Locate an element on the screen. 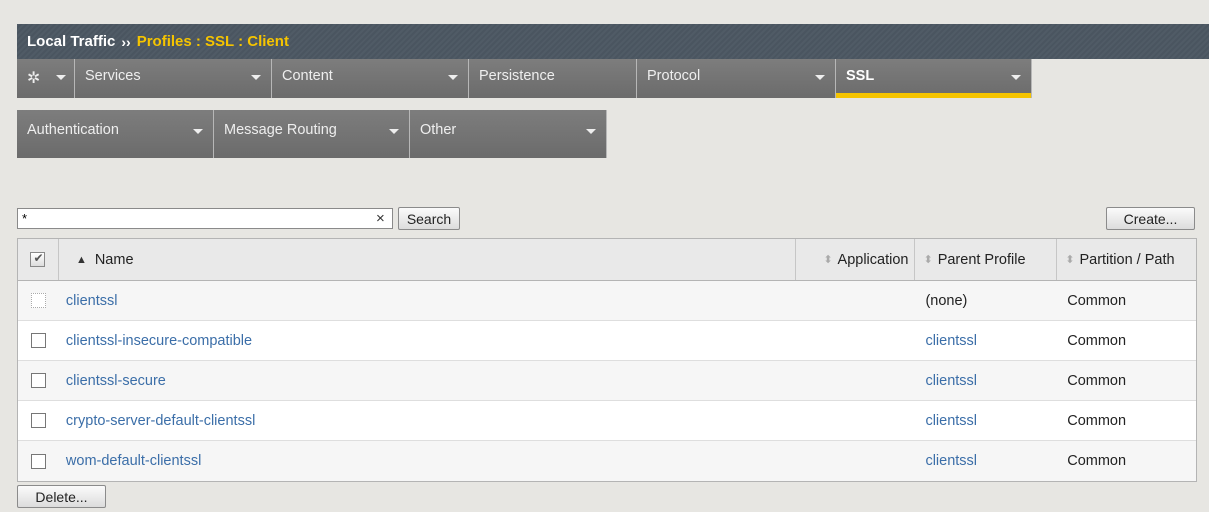 Image resolution: width=1209 pixels, height=512 pixels. select-all-checkbox is located at coordinates (38, 259).